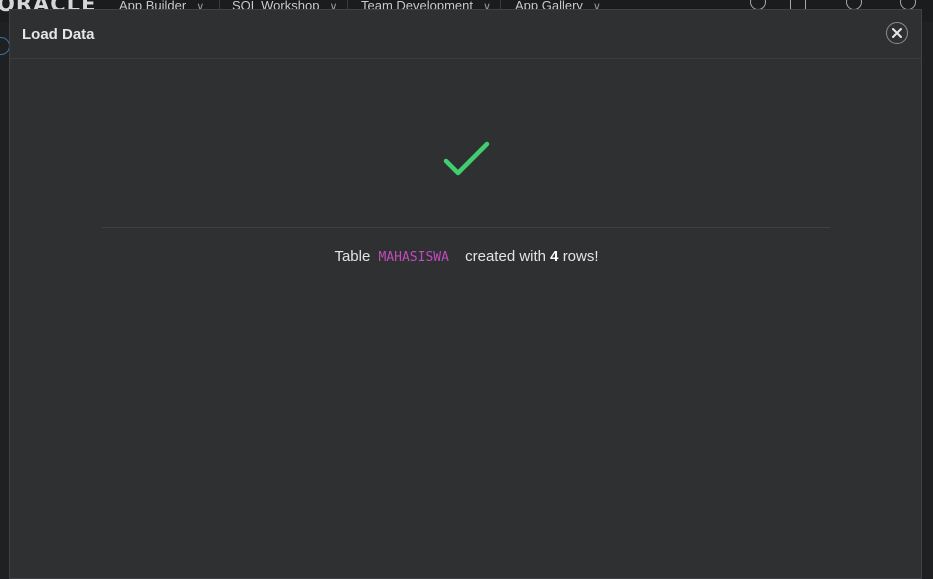  I want to click on close-icon, so click(897, 33).